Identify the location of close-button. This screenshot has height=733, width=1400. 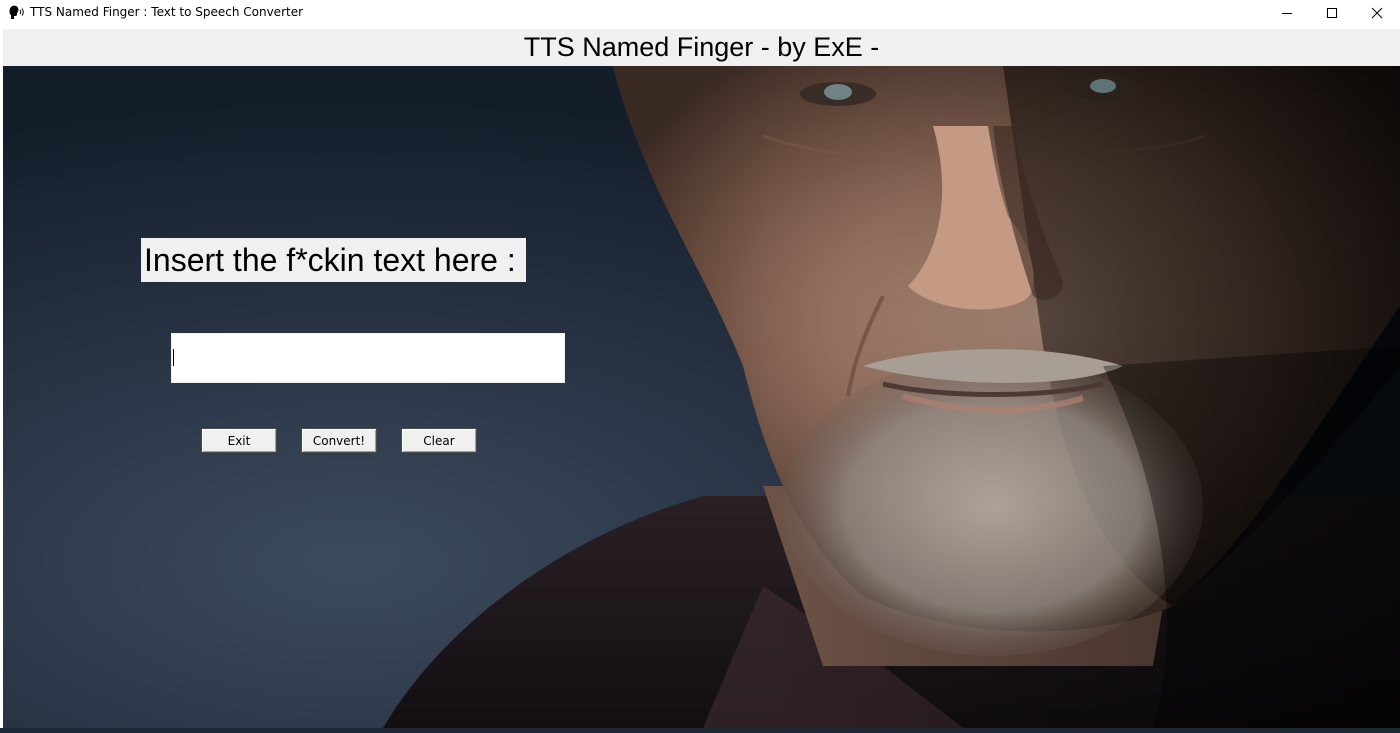
(1377, 13).